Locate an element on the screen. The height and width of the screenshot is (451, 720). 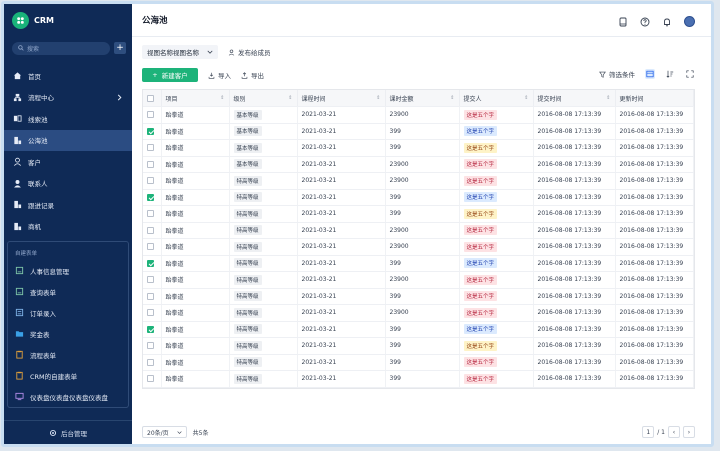
app-logo-icon is located at coordinates (20, 20).